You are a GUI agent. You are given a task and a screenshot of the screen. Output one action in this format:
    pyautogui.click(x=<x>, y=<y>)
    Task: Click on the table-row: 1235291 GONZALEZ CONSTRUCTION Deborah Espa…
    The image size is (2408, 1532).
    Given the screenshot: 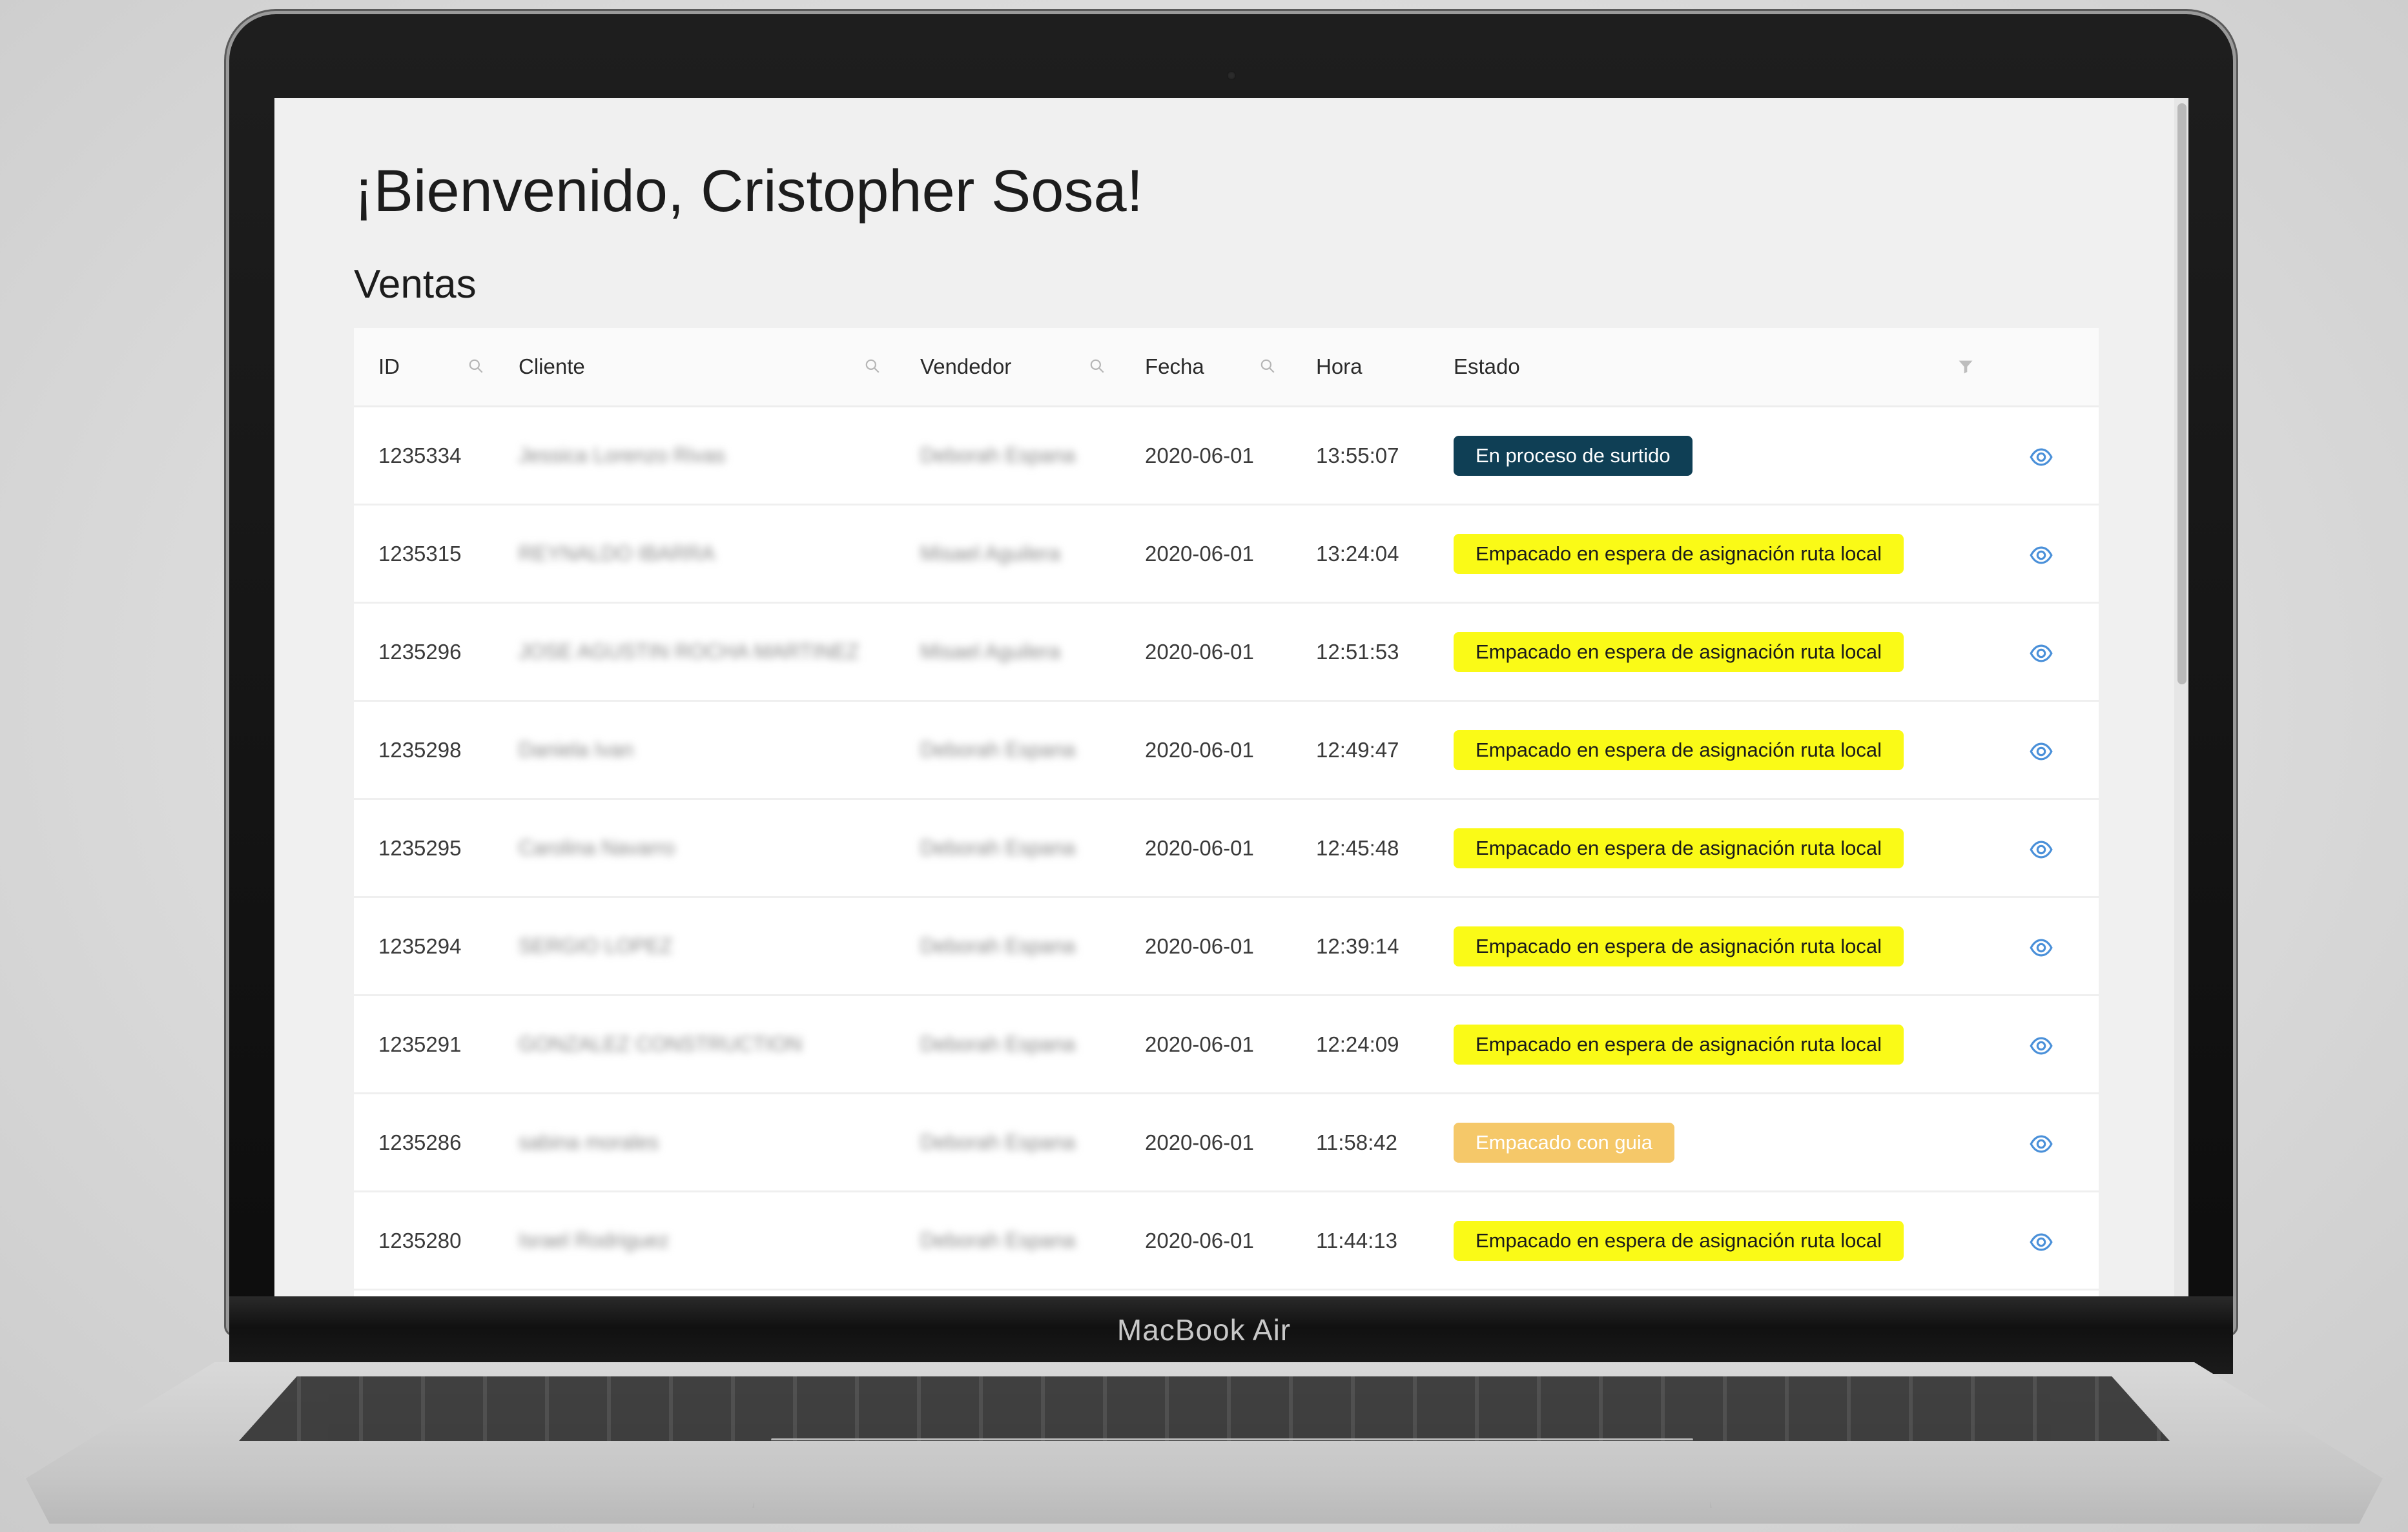 What is the action you would take?
    pyautogui.click(x=1226, y=1045)
    